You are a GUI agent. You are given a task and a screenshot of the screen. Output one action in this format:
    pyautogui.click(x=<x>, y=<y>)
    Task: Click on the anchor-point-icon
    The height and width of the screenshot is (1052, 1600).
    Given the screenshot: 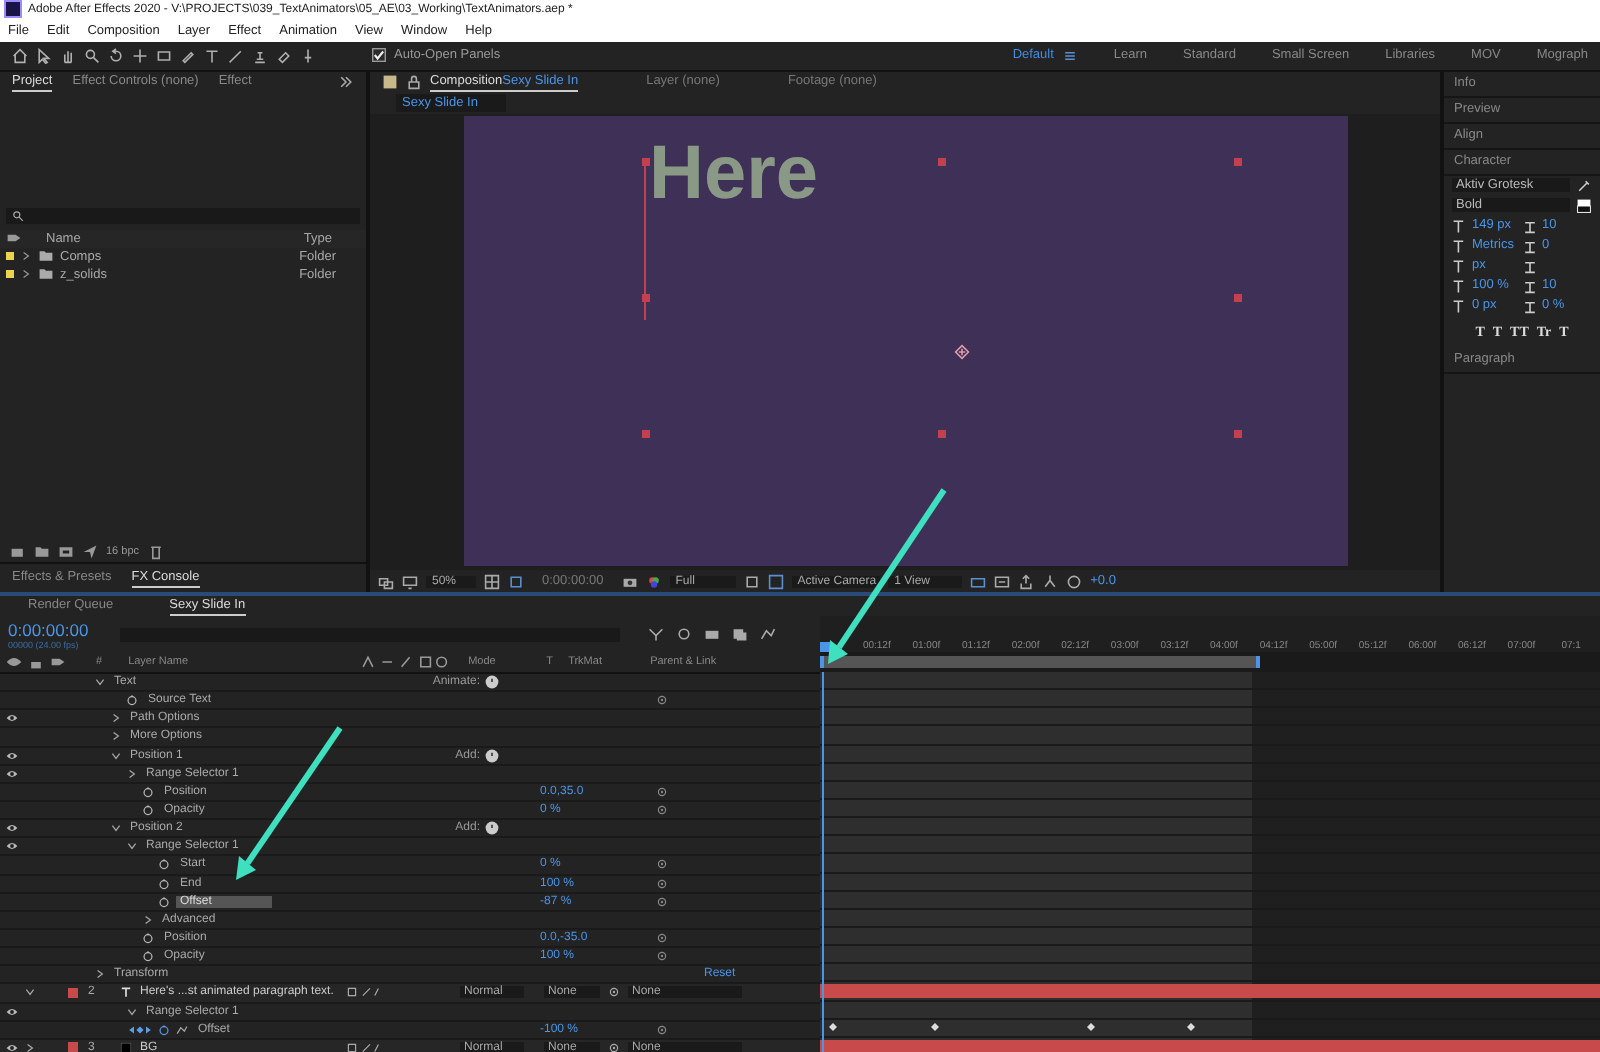 What is the action you would take?
    pyautogui.click(x=961, y=352)
    